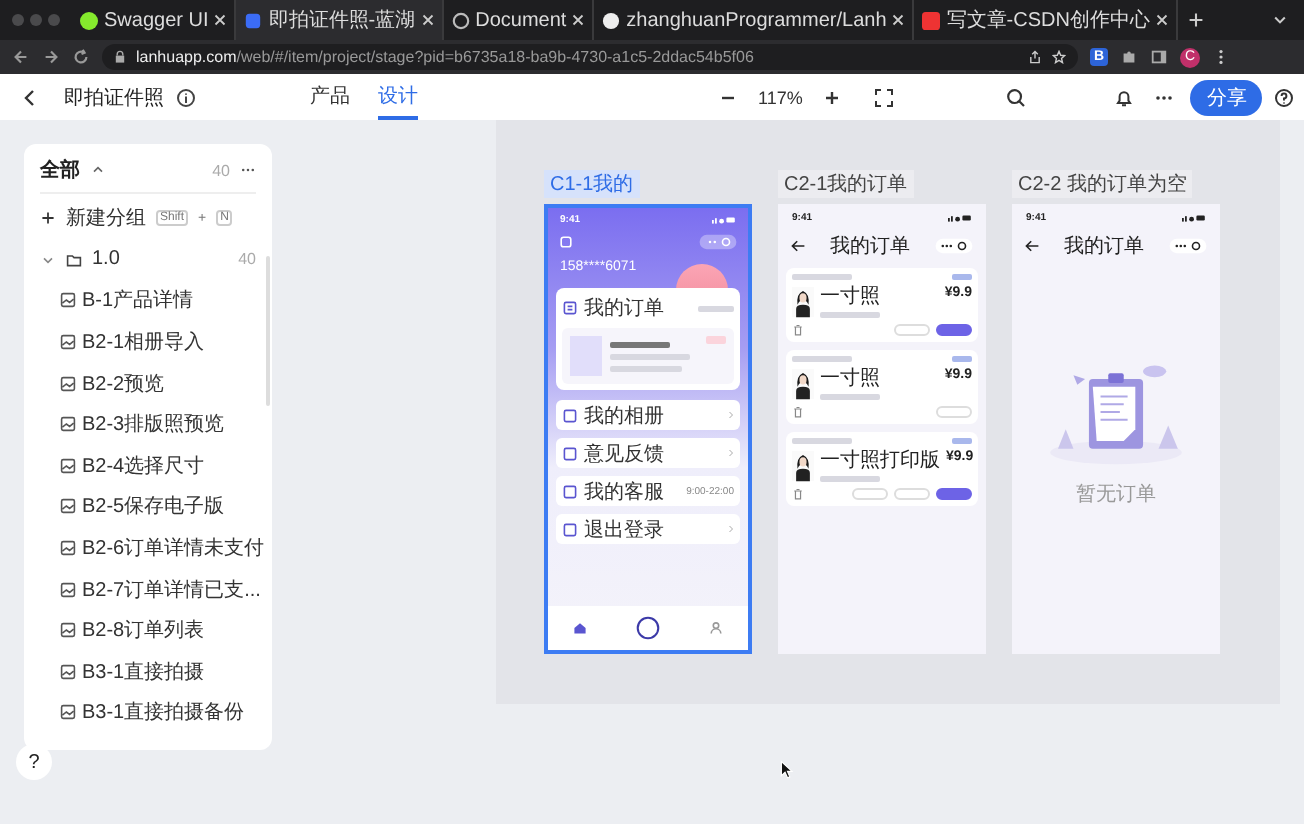 This screenshot has width=1304, height=824. Describe the element at coordinates (106, 218) in the screenshot. I see `new-group-button: 新建分组` at that location.